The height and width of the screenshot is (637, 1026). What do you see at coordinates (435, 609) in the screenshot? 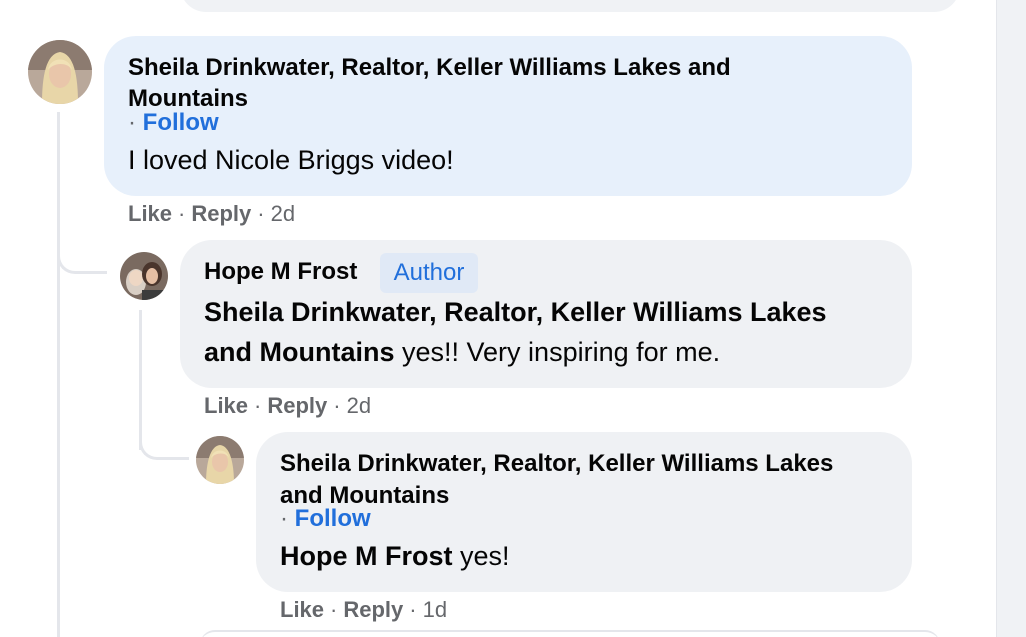
I see `comment-timestamp: 1d` at bounding box center [435, 609].